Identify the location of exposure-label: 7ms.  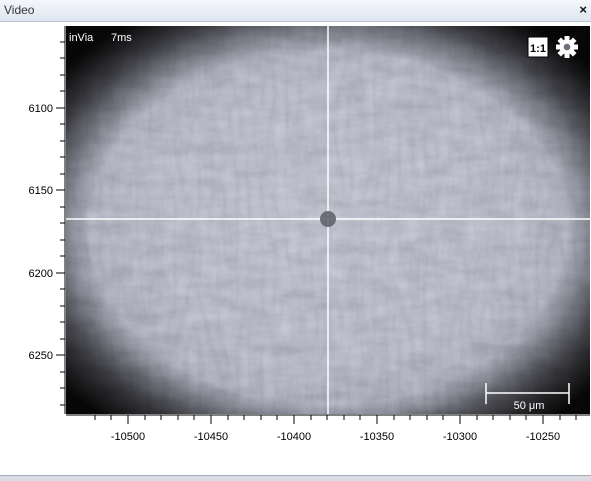
(121, 38).